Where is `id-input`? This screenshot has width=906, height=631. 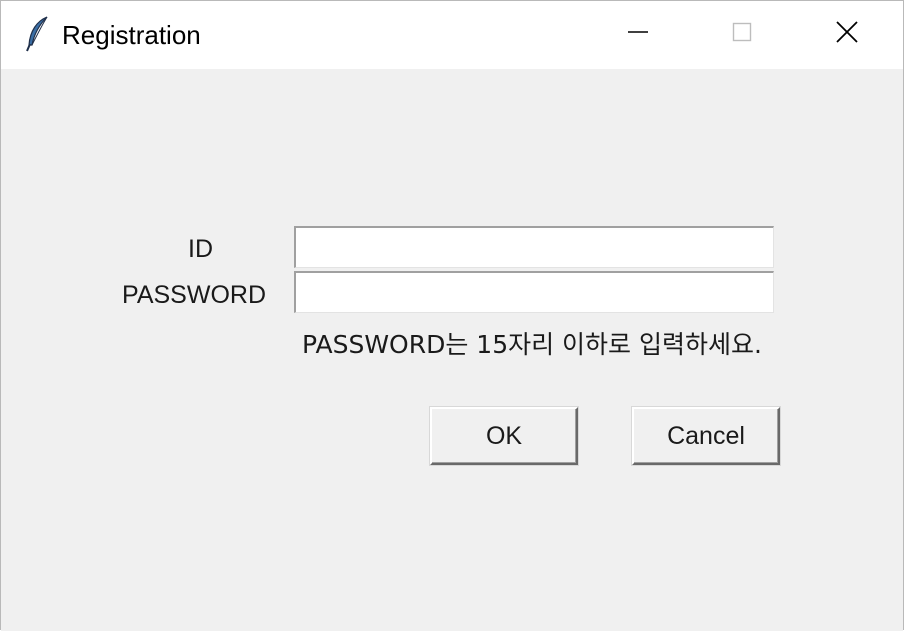
id-input is located at coordinates (534, 247).